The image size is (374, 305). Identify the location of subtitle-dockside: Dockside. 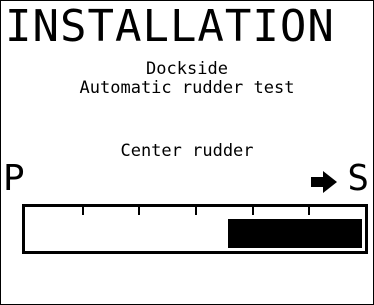
(187, 69).